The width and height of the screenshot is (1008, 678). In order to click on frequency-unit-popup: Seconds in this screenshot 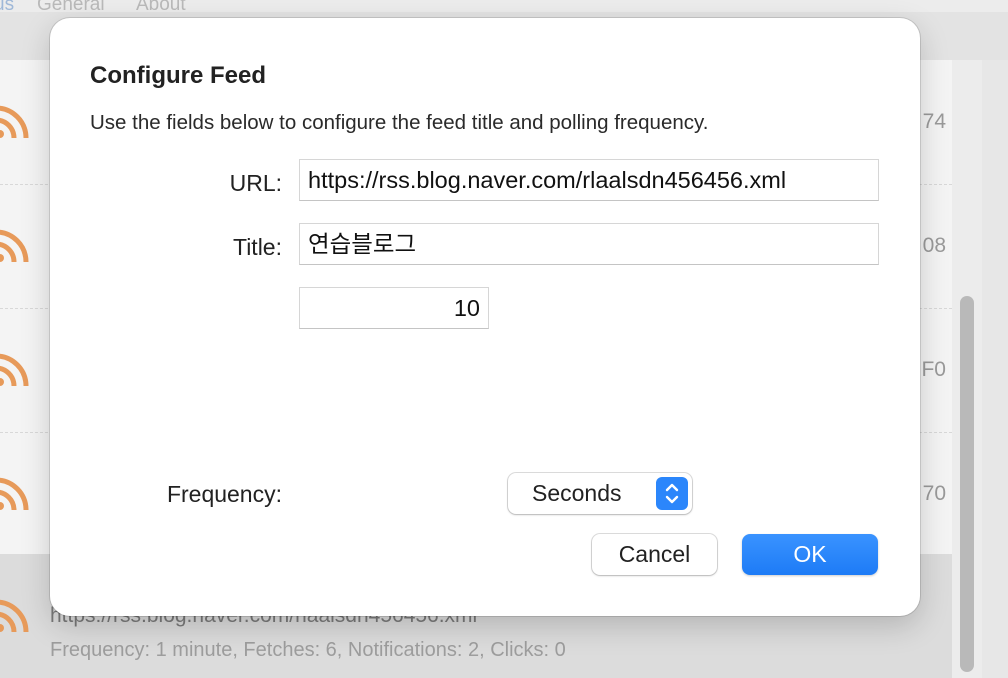, I will do `click(600, 493)`.